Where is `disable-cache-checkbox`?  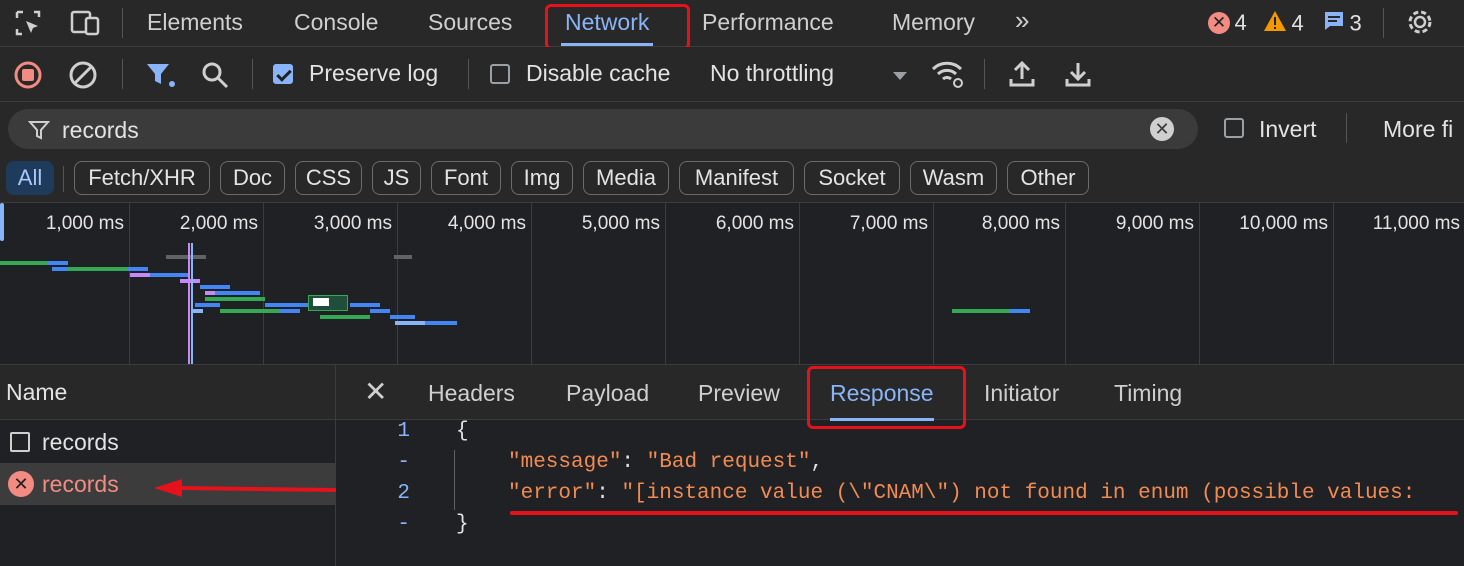 disable-cache-checkbox is located at coordinates (500, 74).